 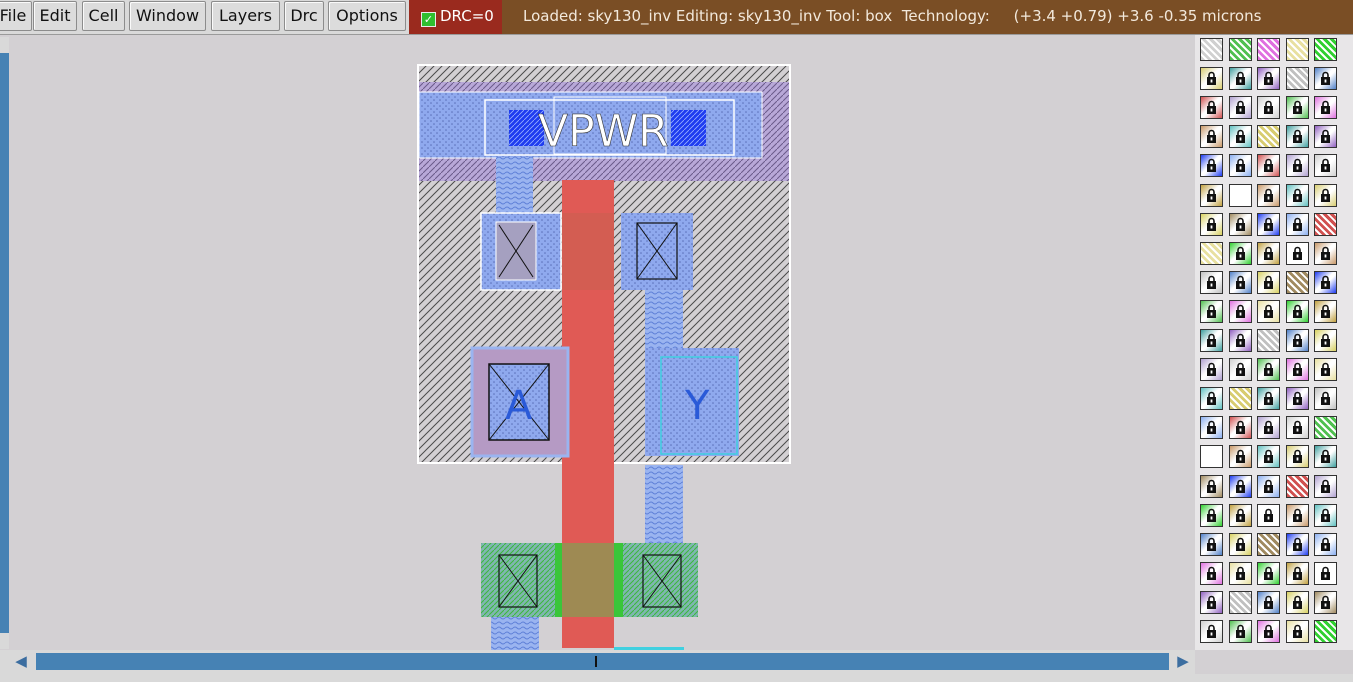 I want to click on menu-layers: Layers, so click(x=245, y=16).